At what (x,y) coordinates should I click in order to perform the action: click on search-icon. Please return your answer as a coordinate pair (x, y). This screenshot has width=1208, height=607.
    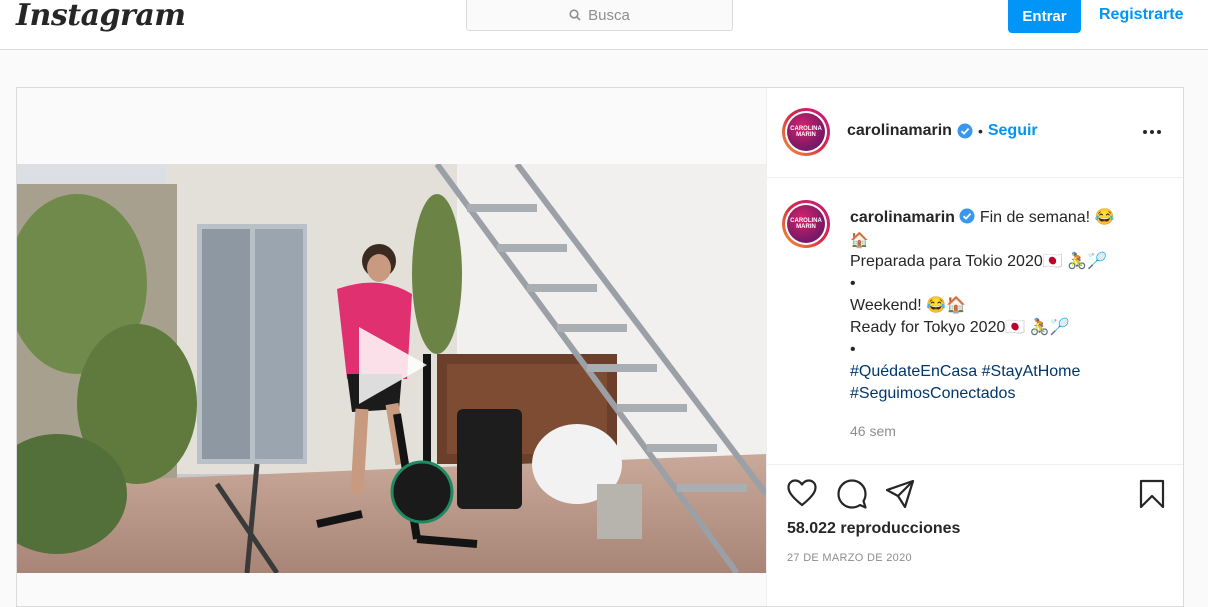
    Looking at the image, I should click on (575, 15).